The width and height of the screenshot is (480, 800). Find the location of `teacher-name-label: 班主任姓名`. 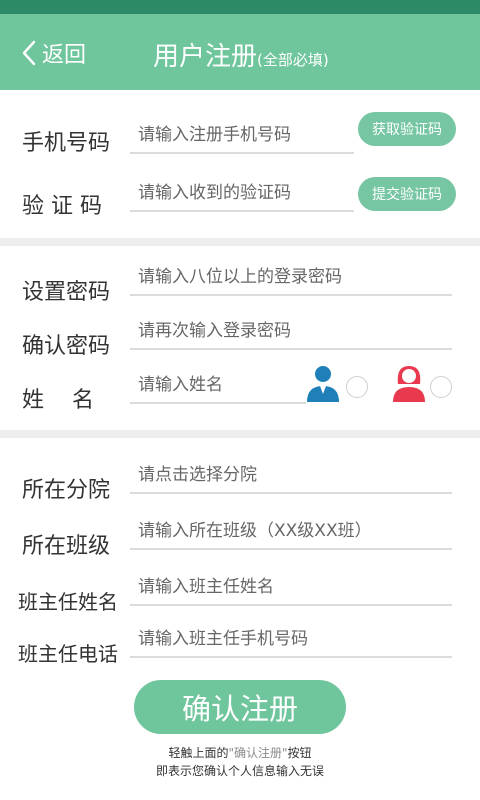

teacher-name-label: 班主任姓名 is located at coordinates (68, 602).